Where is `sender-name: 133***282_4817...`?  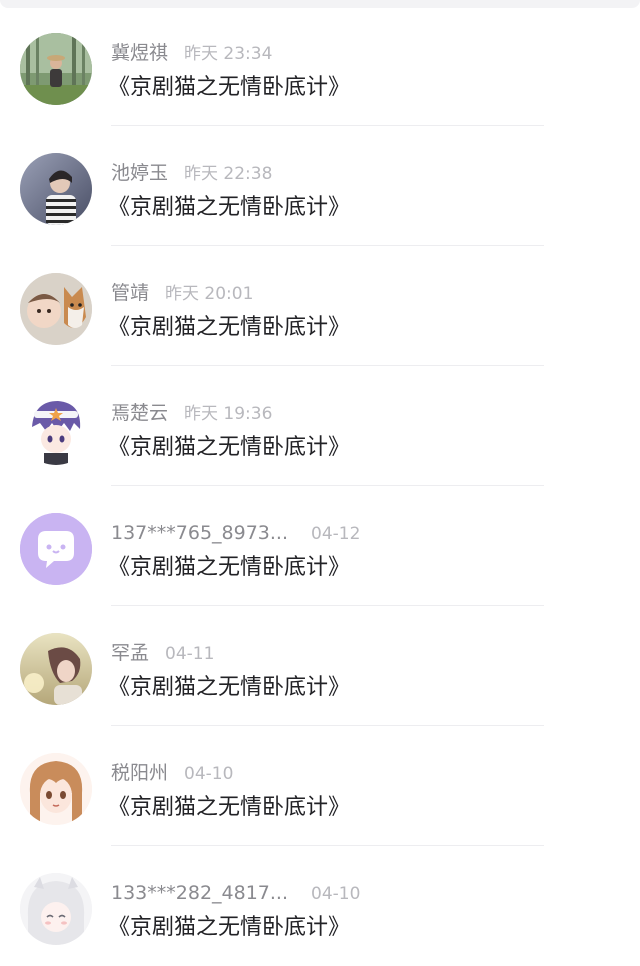 sender-name: 133***282_4817... is located at coordinates (200, 893).